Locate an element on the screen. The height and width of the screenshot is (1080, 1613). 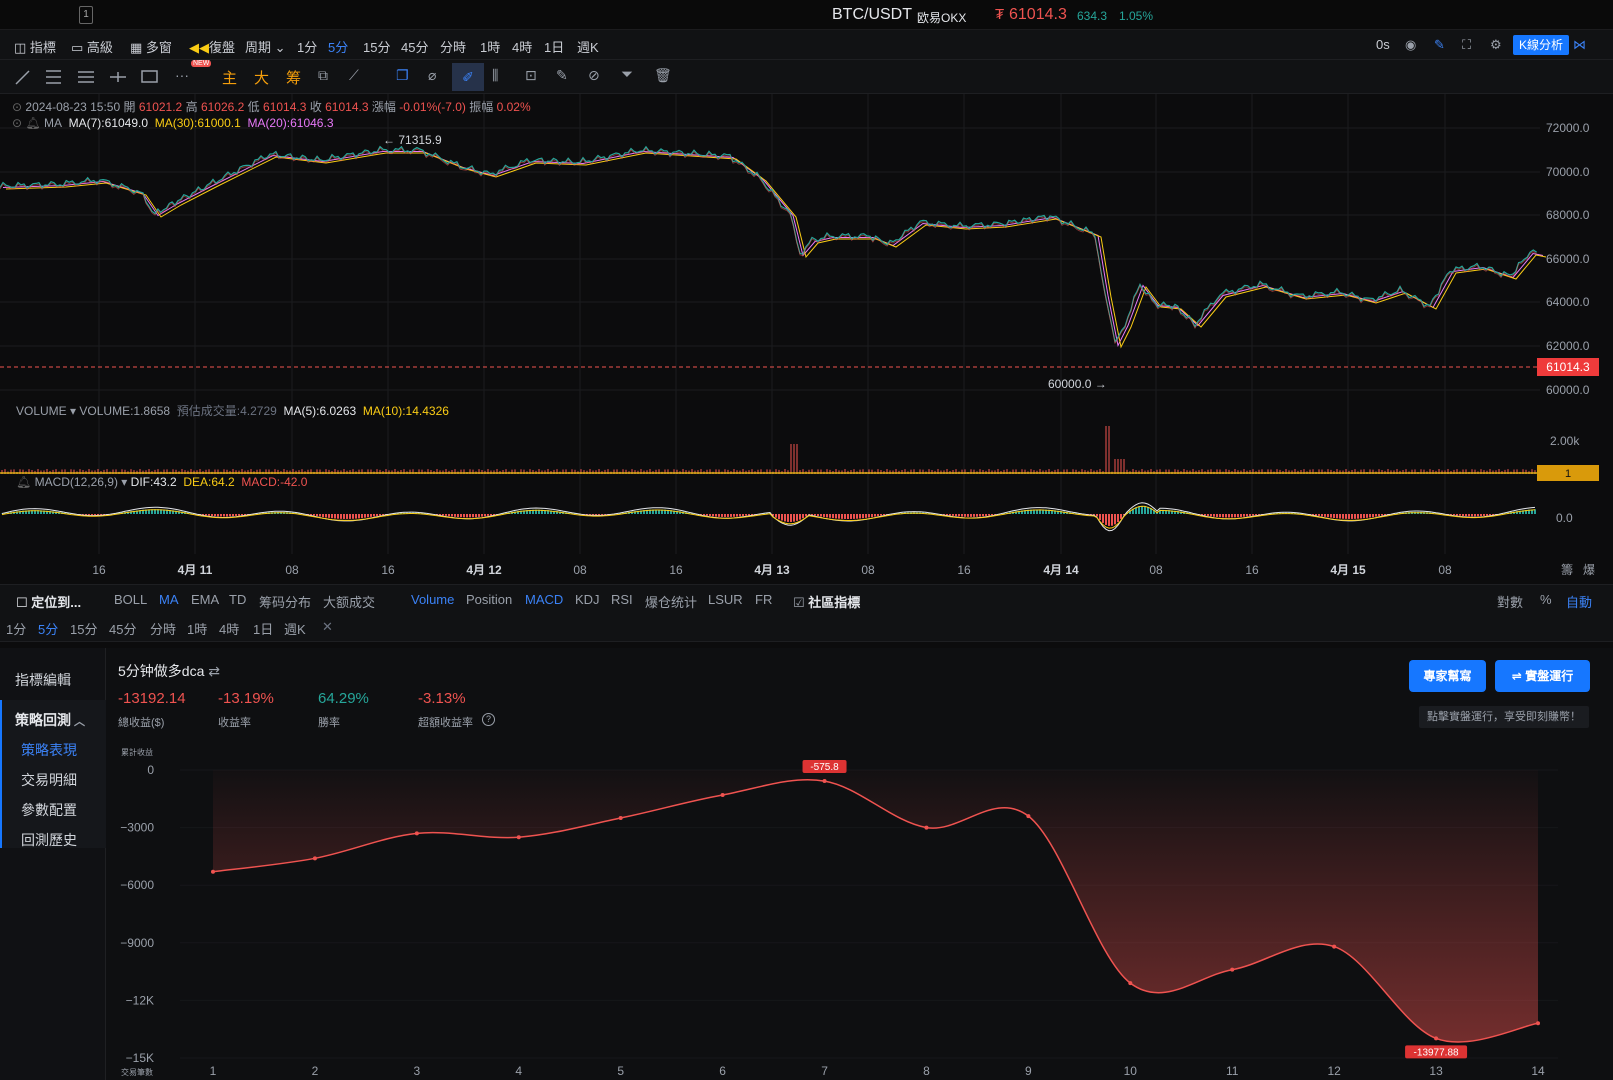
filter-icon: ⏷ is located at coordinates (627, 74).